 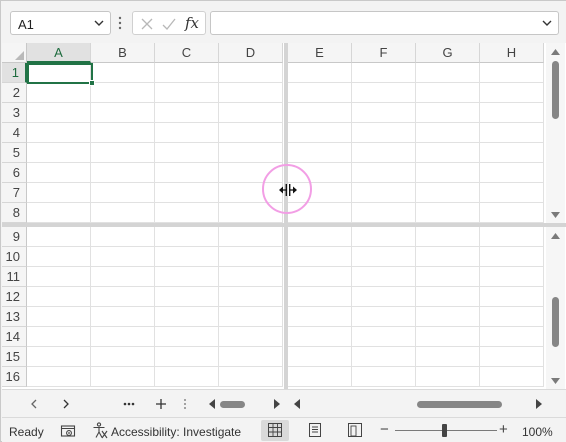 What do you see at coordinates (187, 213) in the screenshot?
I see `cell-C8` at bounding box center [187, 213].